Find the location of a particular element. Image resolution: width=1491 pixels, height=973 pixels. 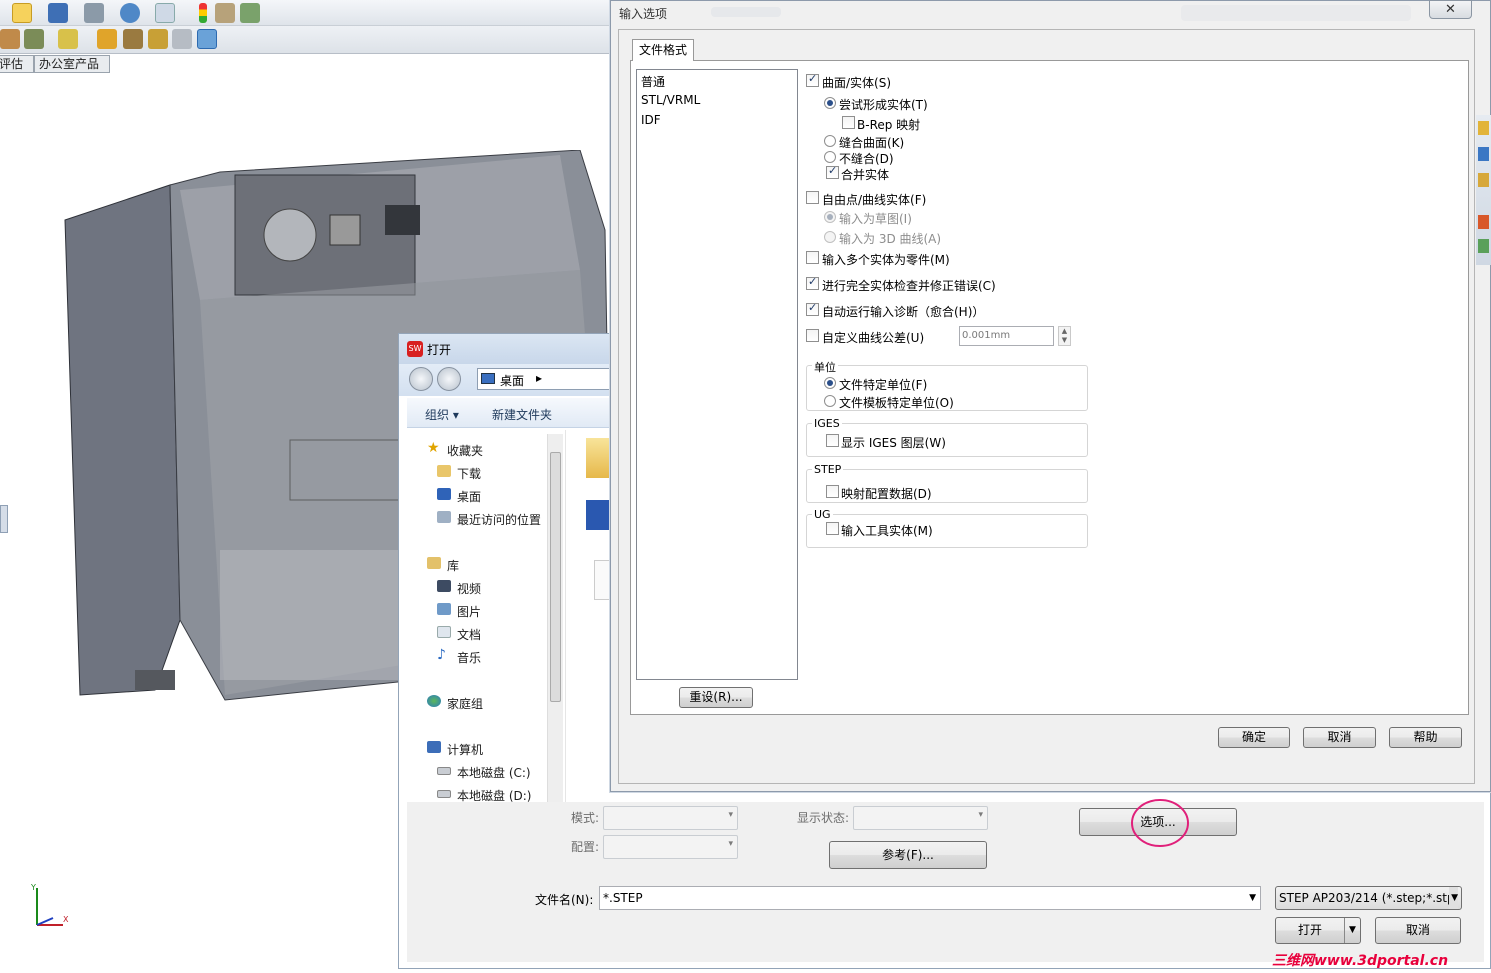

import-multiple-bodies-checkbox is located at coordinates (812, 257).